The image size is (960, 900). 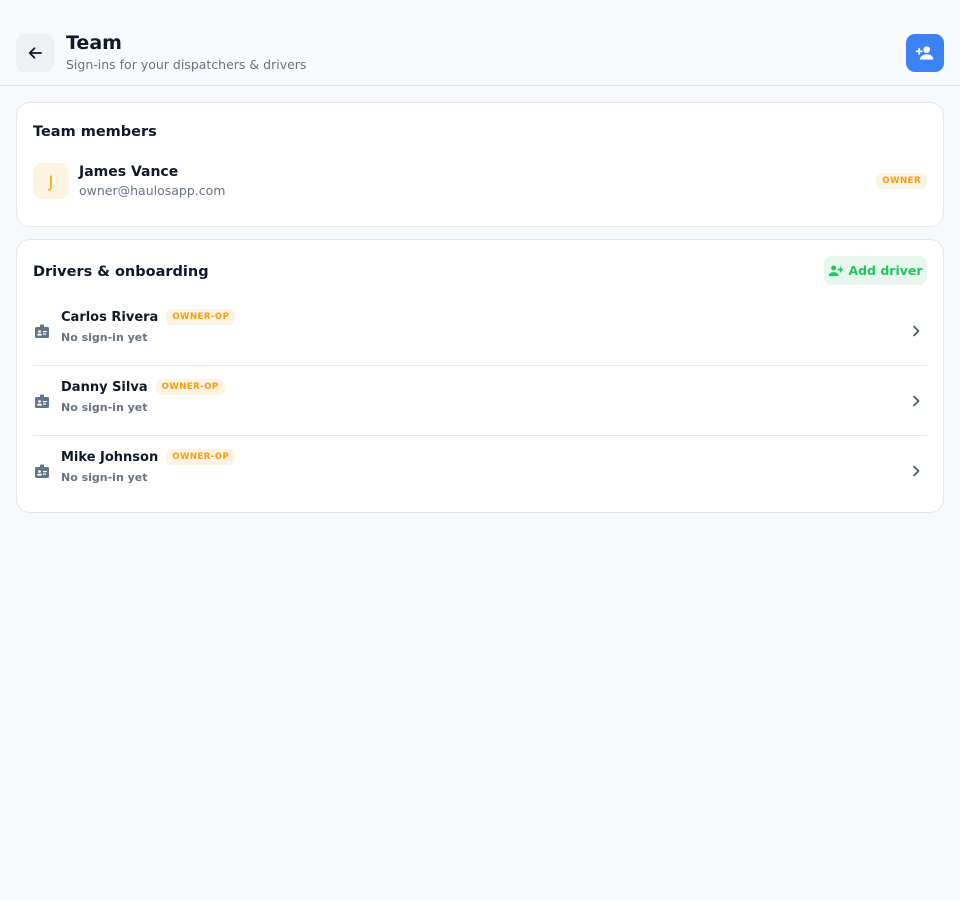 I want to click on page-subtitle: Sign-ins for your dispatchers & drivers, so click(x=186, y=64).